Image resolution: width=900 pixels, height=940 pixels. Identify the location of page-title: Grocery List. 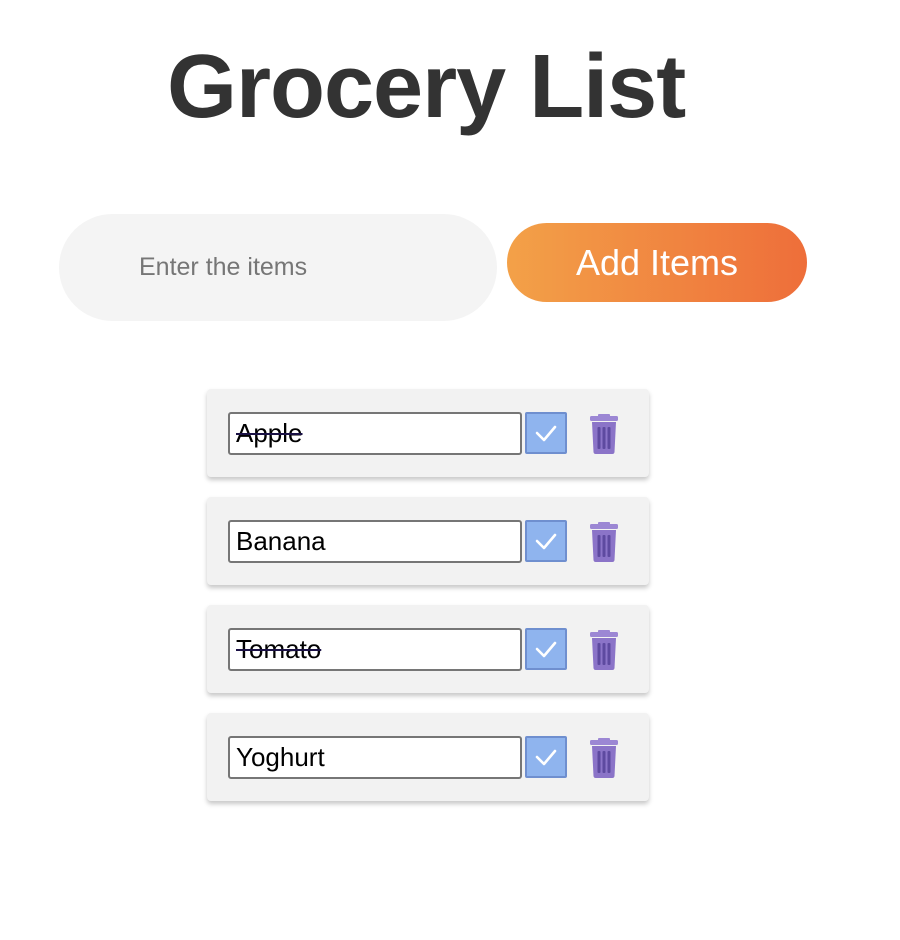
(426, 87).